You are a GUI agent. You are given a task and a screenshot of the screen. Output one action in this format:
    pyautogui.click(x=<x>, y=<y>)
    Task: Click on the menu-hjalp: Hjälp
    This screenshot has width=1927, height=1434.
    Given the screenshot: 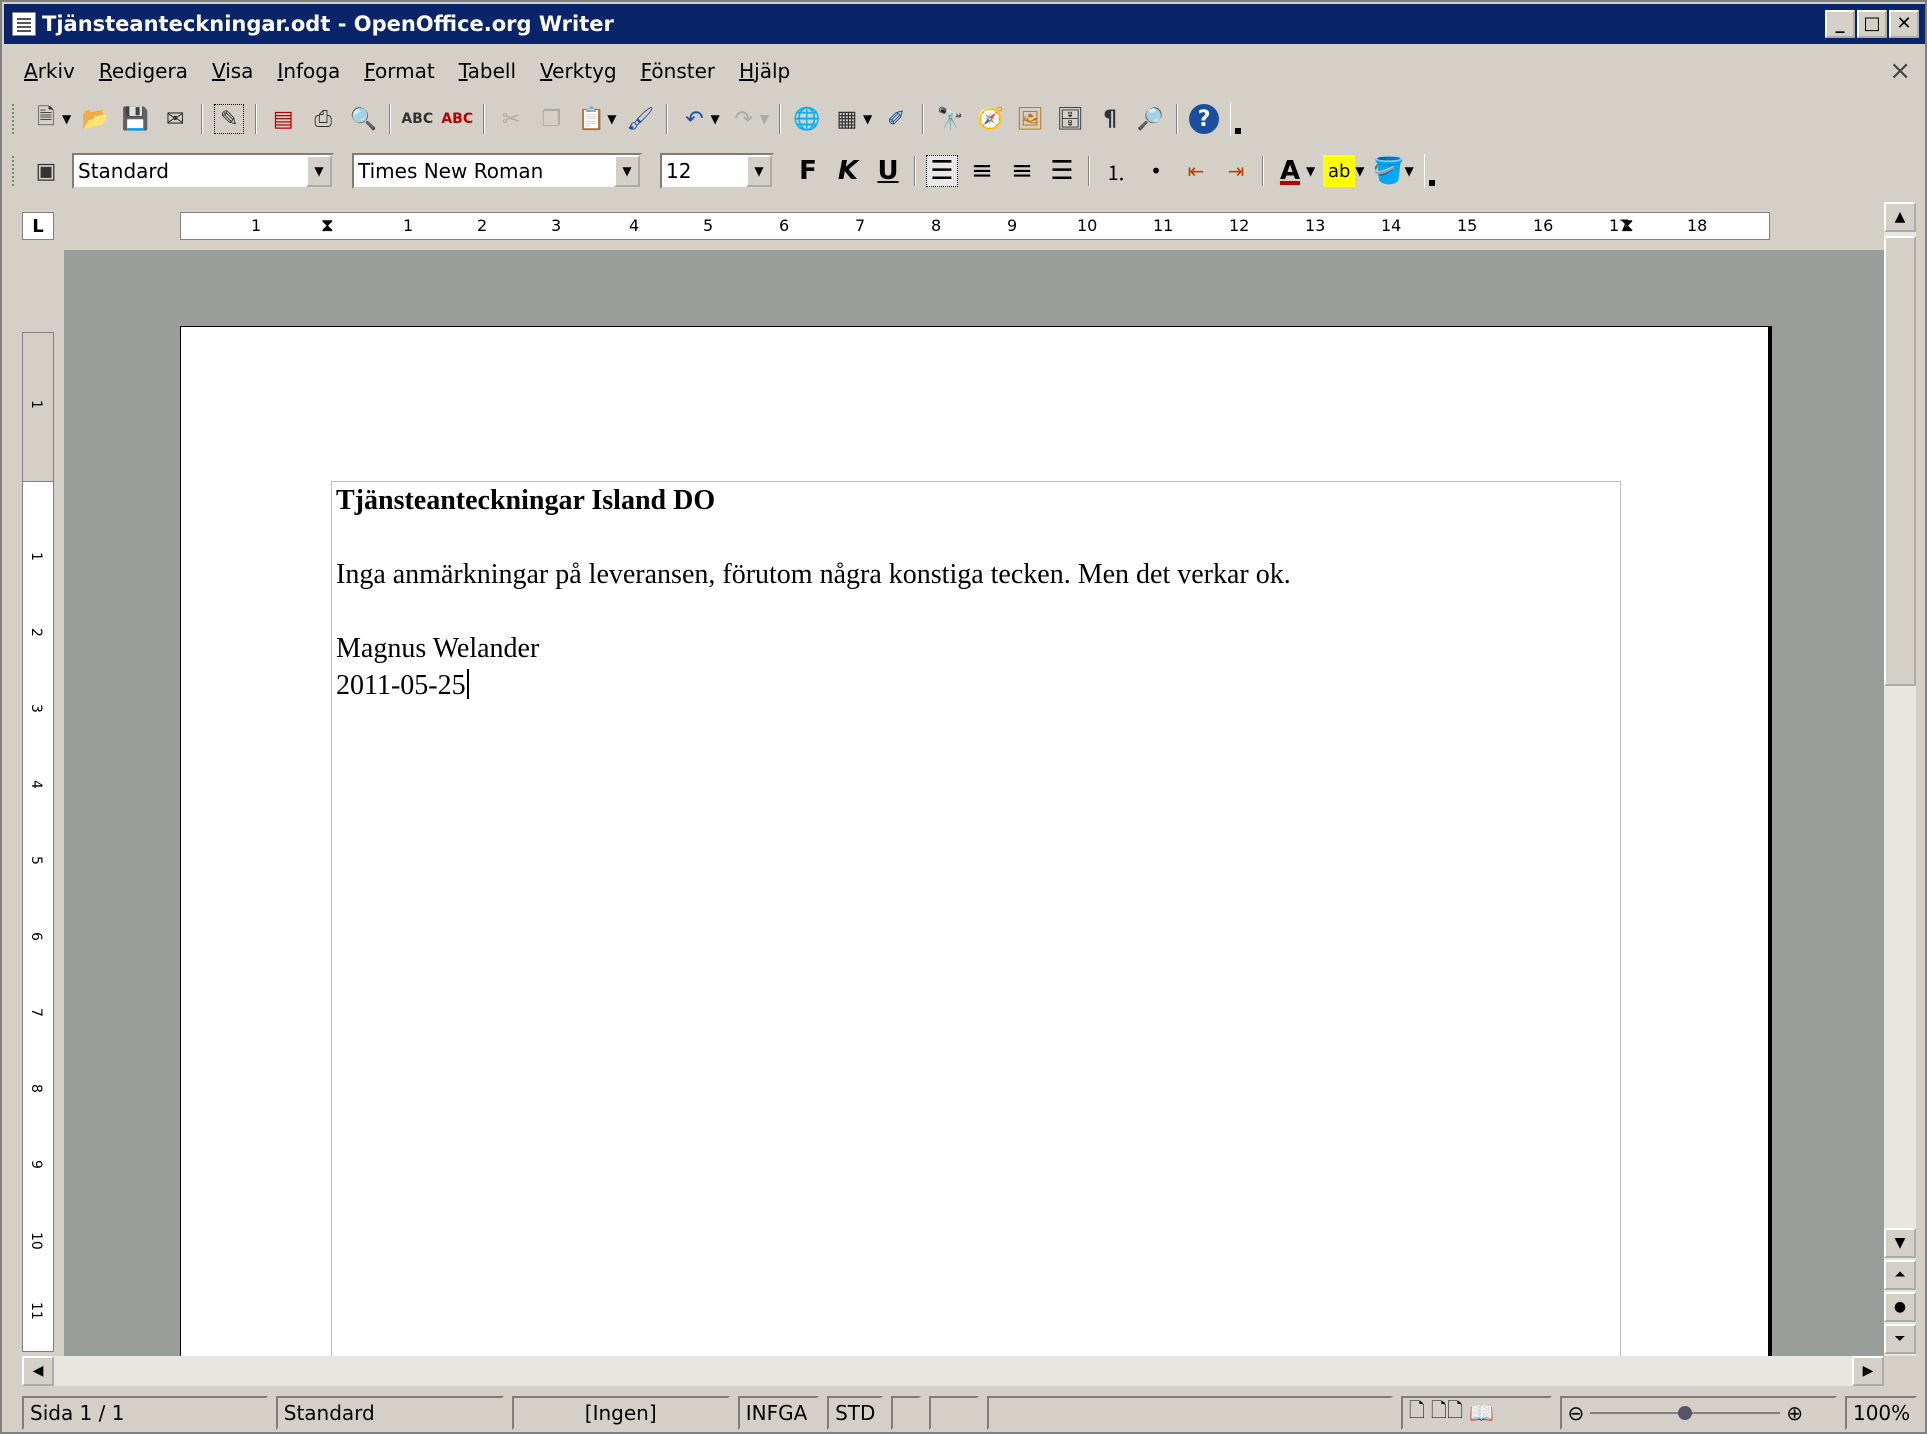 What is the action you would take?
    pyautogui.click(x=764, y=71)
    